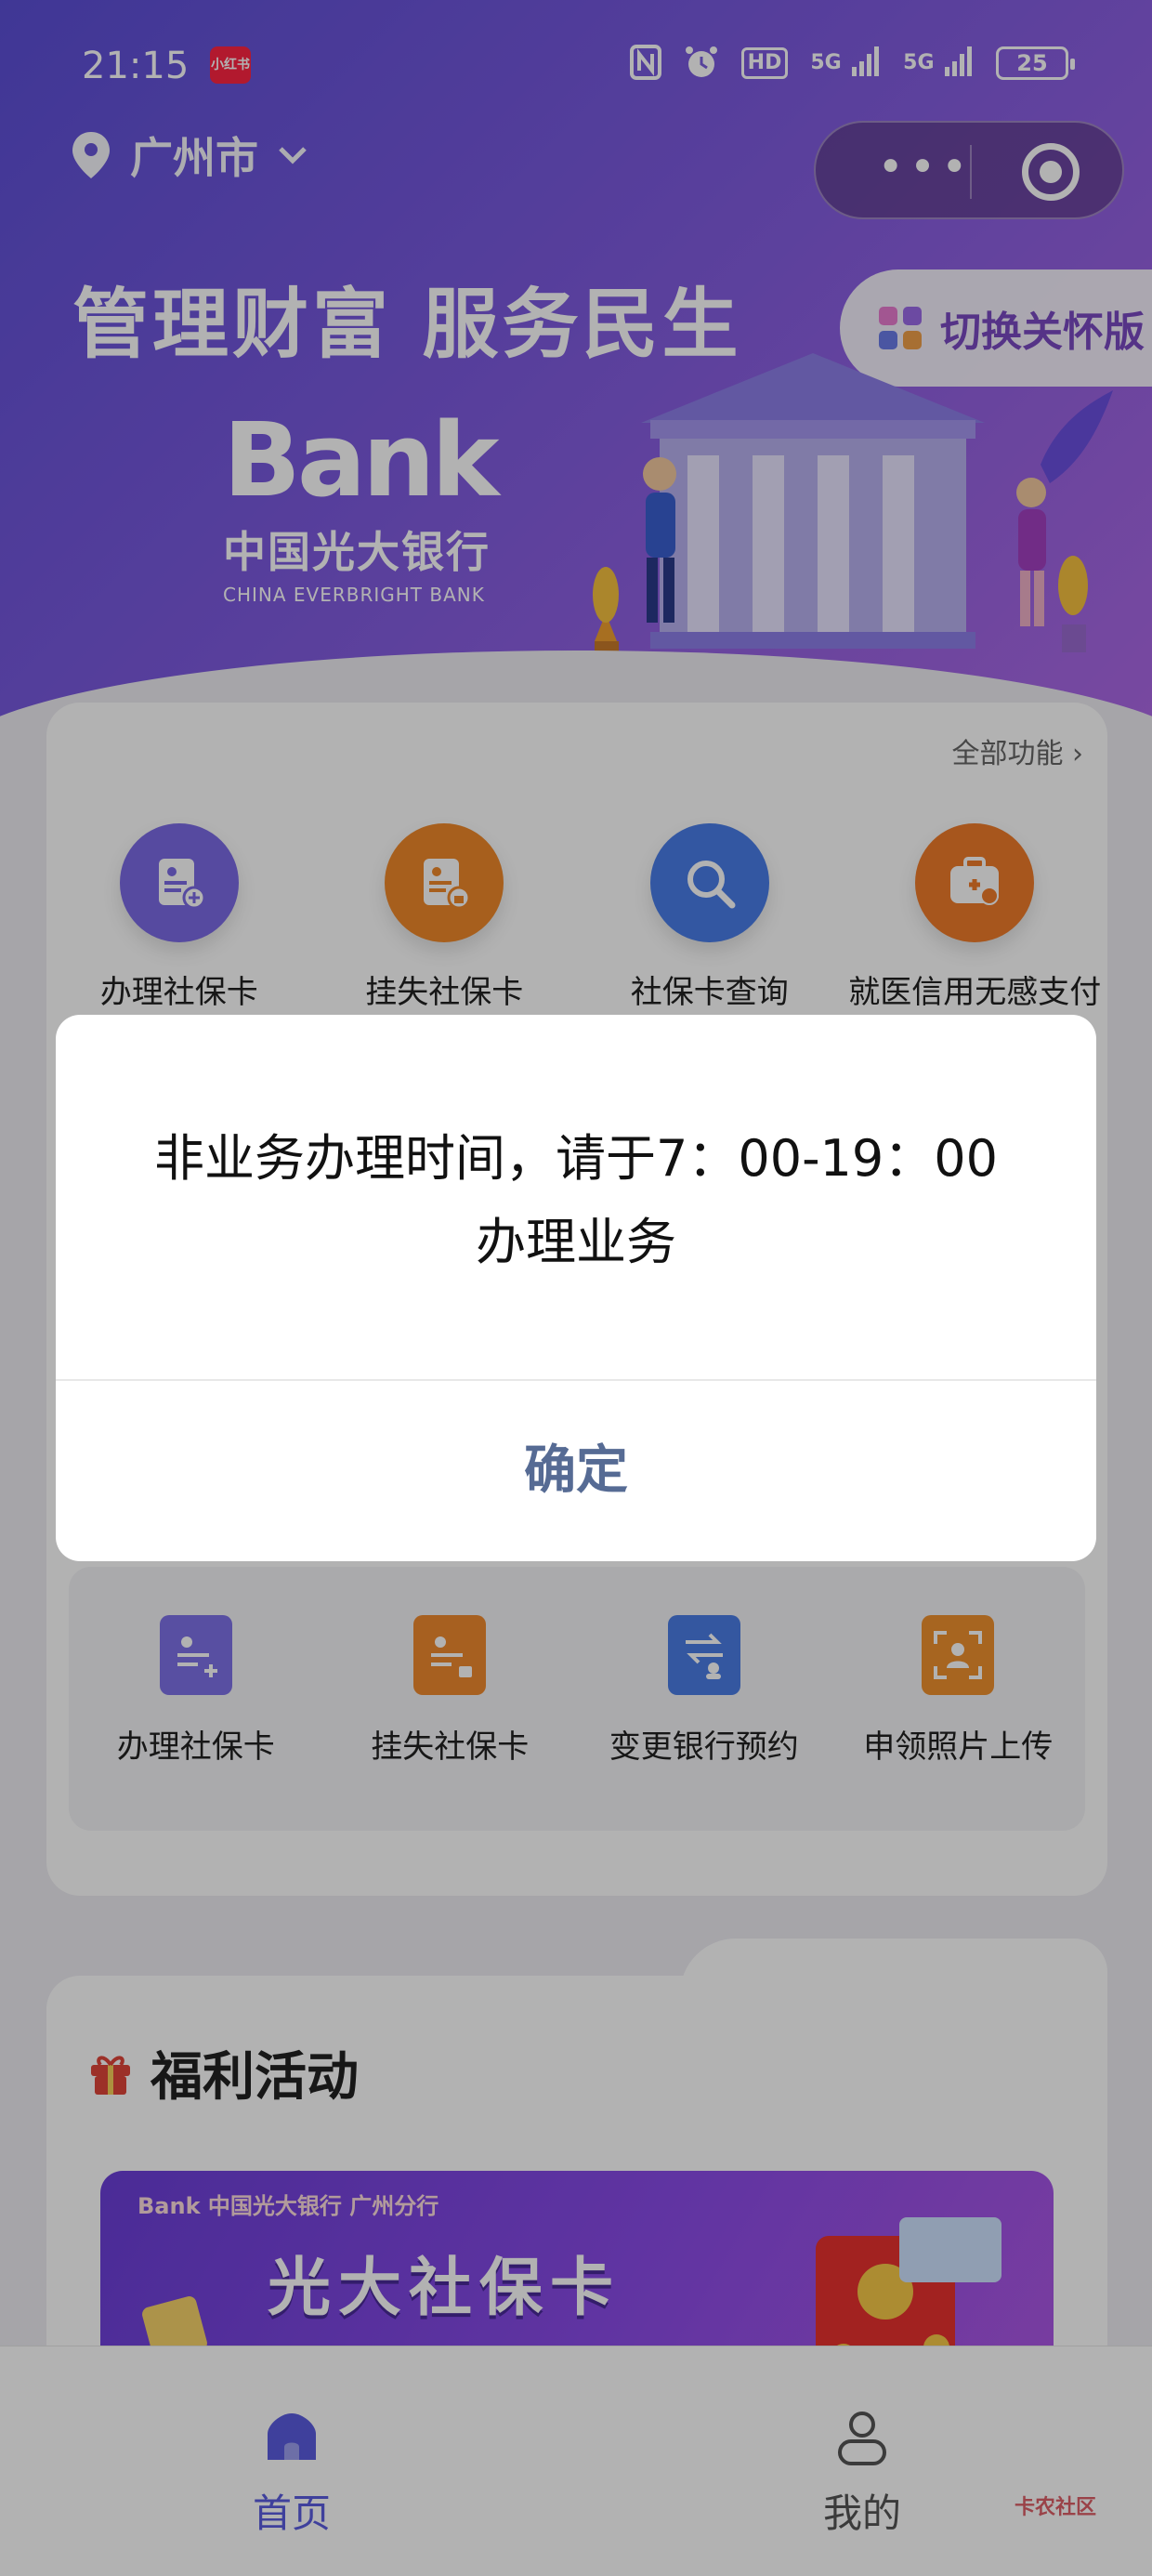  What do you see at coordinates (576, 1471) in the screenshot?
I see `confirm-button: 确定` at bounding box center [576, 1471].